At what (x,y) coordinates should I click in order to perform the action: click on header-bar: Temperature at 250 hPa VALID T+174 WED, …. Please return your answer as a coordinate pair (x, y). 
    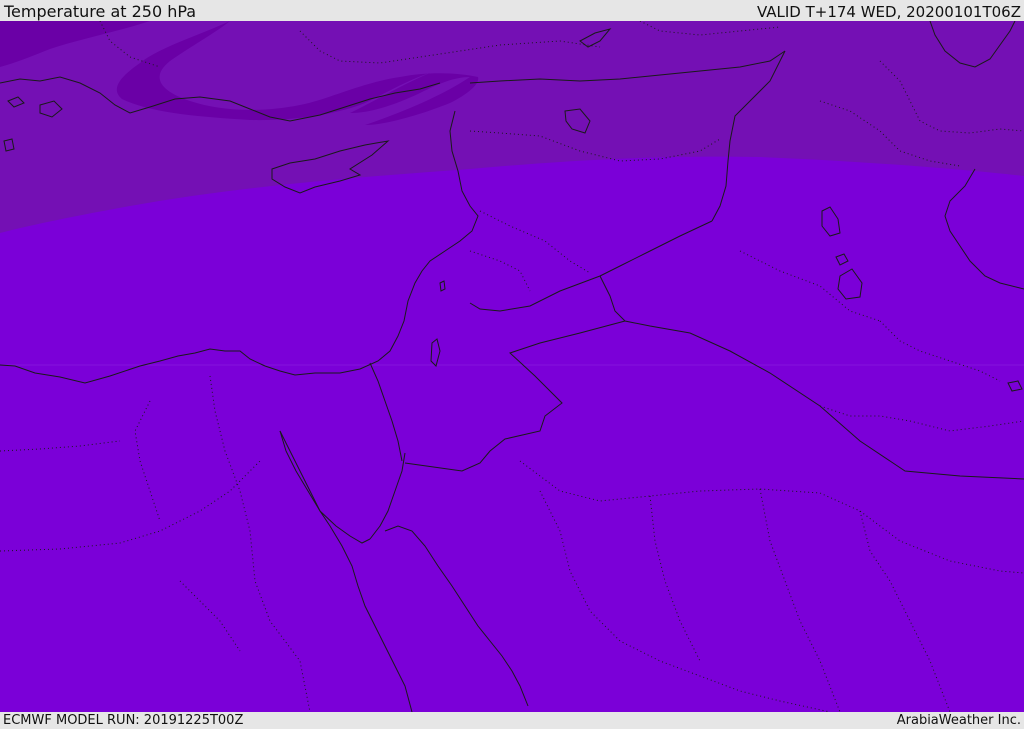
    Looking at the image, I should click on (512, 10).